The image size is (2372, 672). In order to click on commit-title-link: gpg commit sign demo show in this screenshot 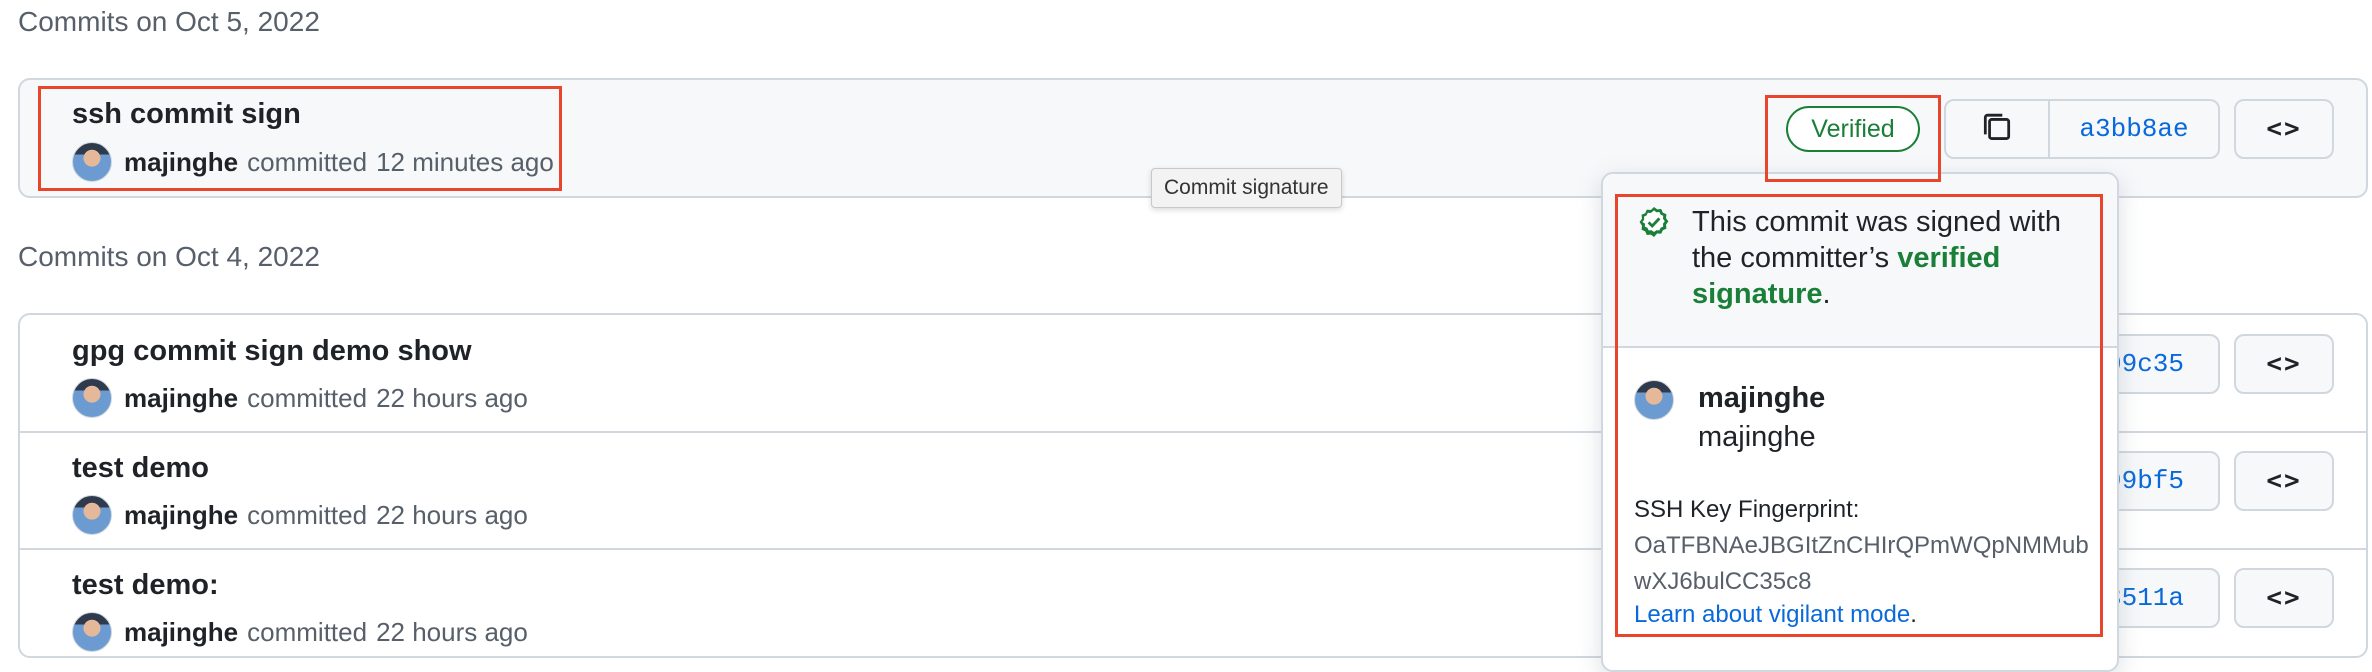, I will do `click(272, 351)`.